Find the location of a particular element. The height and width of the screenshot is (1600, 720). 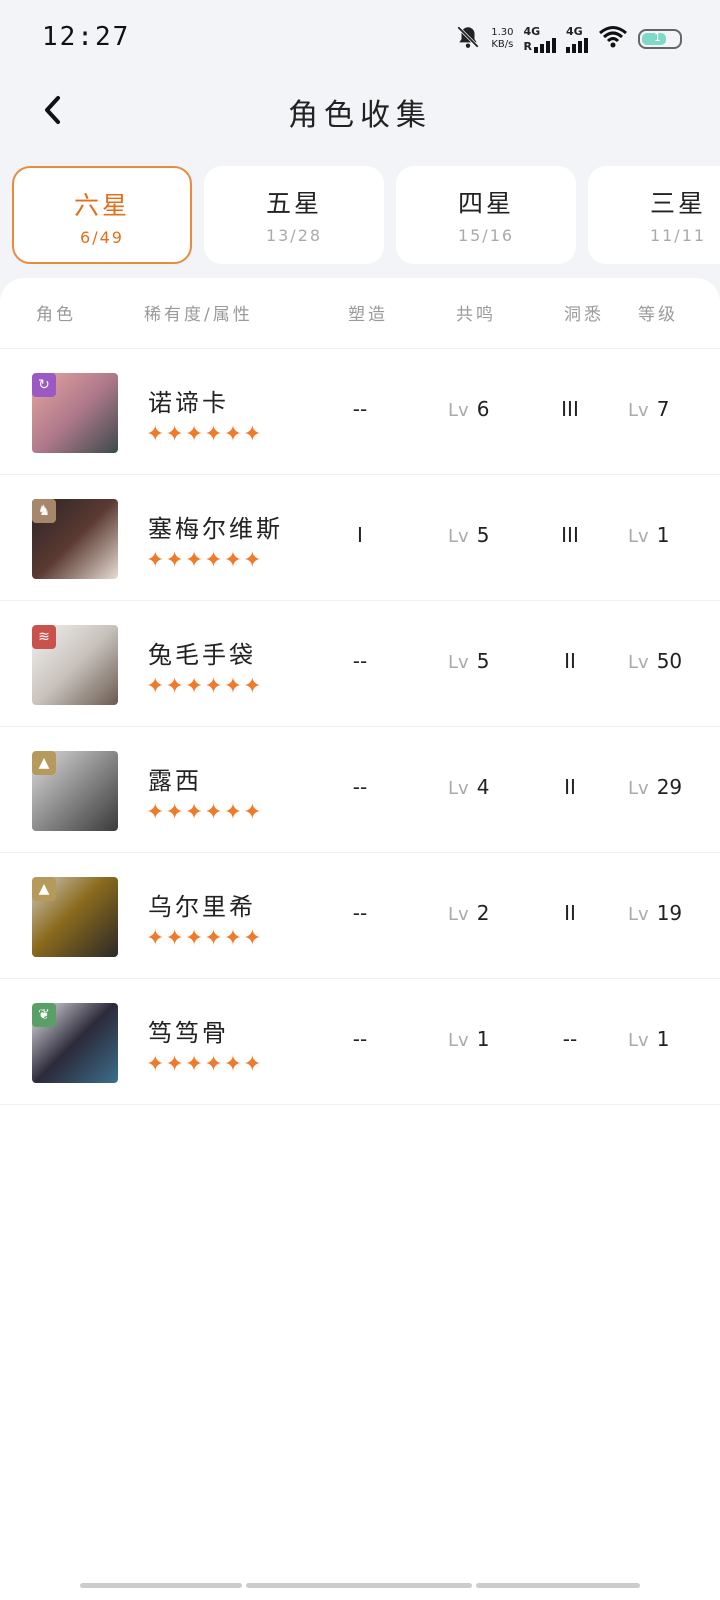

wifi-icon is located at coordinates (613, 39).